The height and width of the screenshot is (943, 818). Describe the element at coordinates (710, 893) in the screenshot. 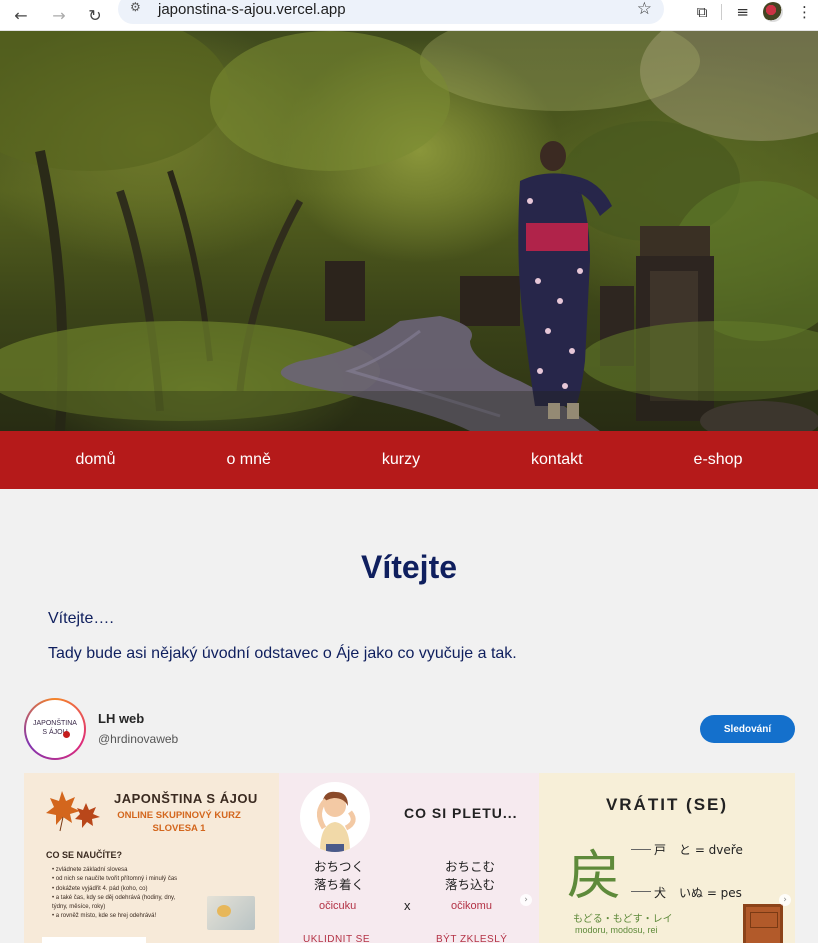

I see `radical-2-meaning: いぬ = pes` at that location.